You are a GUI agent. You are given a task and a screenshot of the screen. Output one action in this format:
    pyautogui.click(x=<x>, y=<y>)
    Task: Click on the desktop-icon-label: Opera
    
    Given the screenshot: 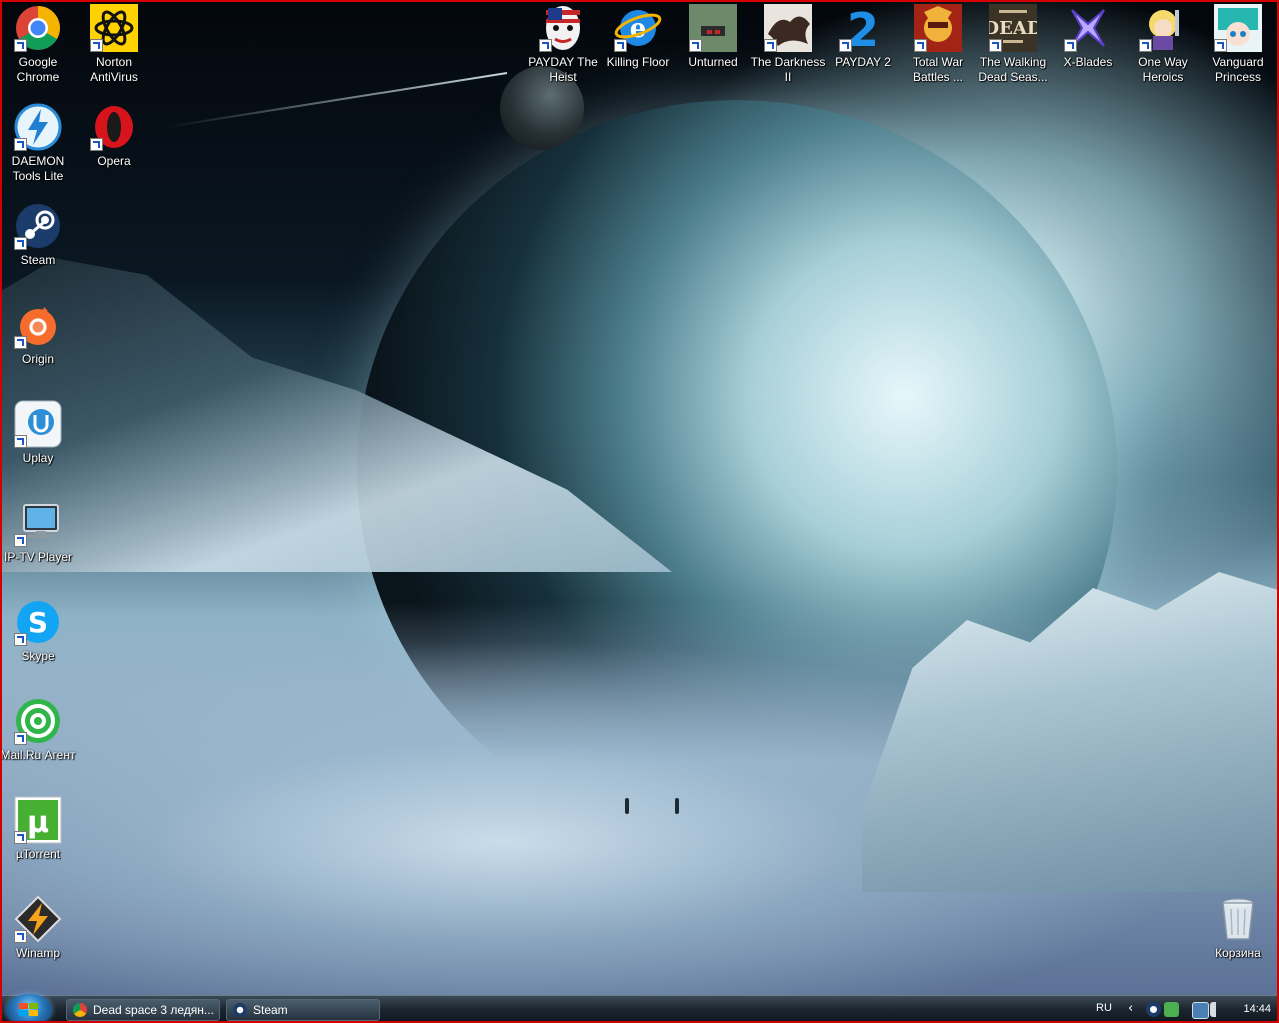 What is the action you would take?
    pyautogui.click(x=114, y=161)
    